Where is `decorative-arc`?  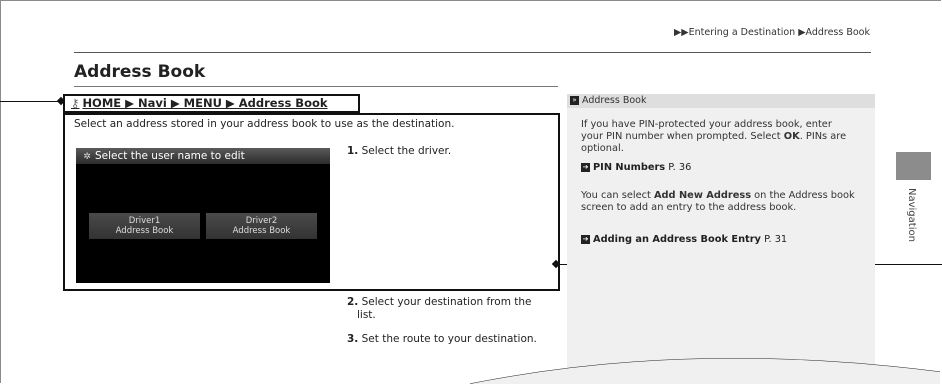 decorative-arc is located at coordinates (705, 371).